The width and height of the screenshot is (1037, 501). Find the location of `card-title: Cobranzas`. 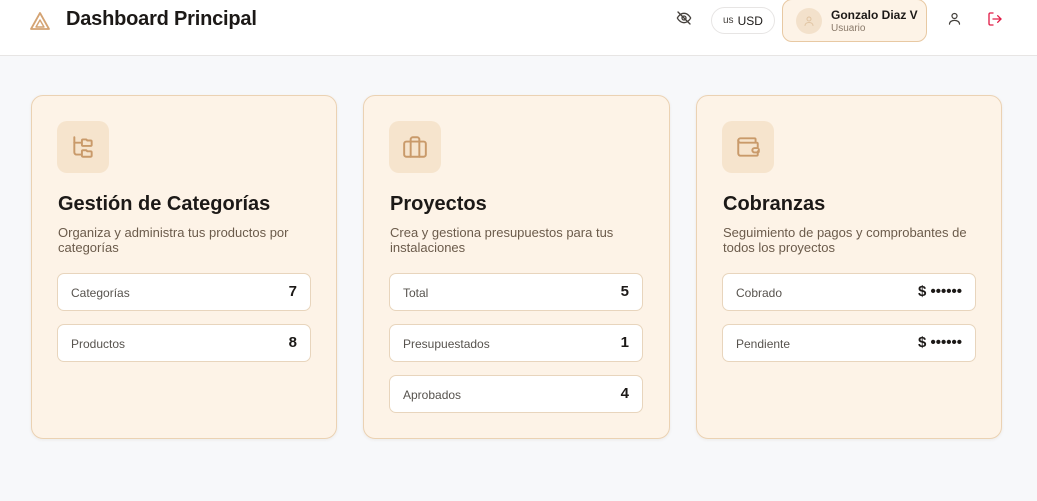

card-title: Cobranzas is located at coordinates (774, 204).